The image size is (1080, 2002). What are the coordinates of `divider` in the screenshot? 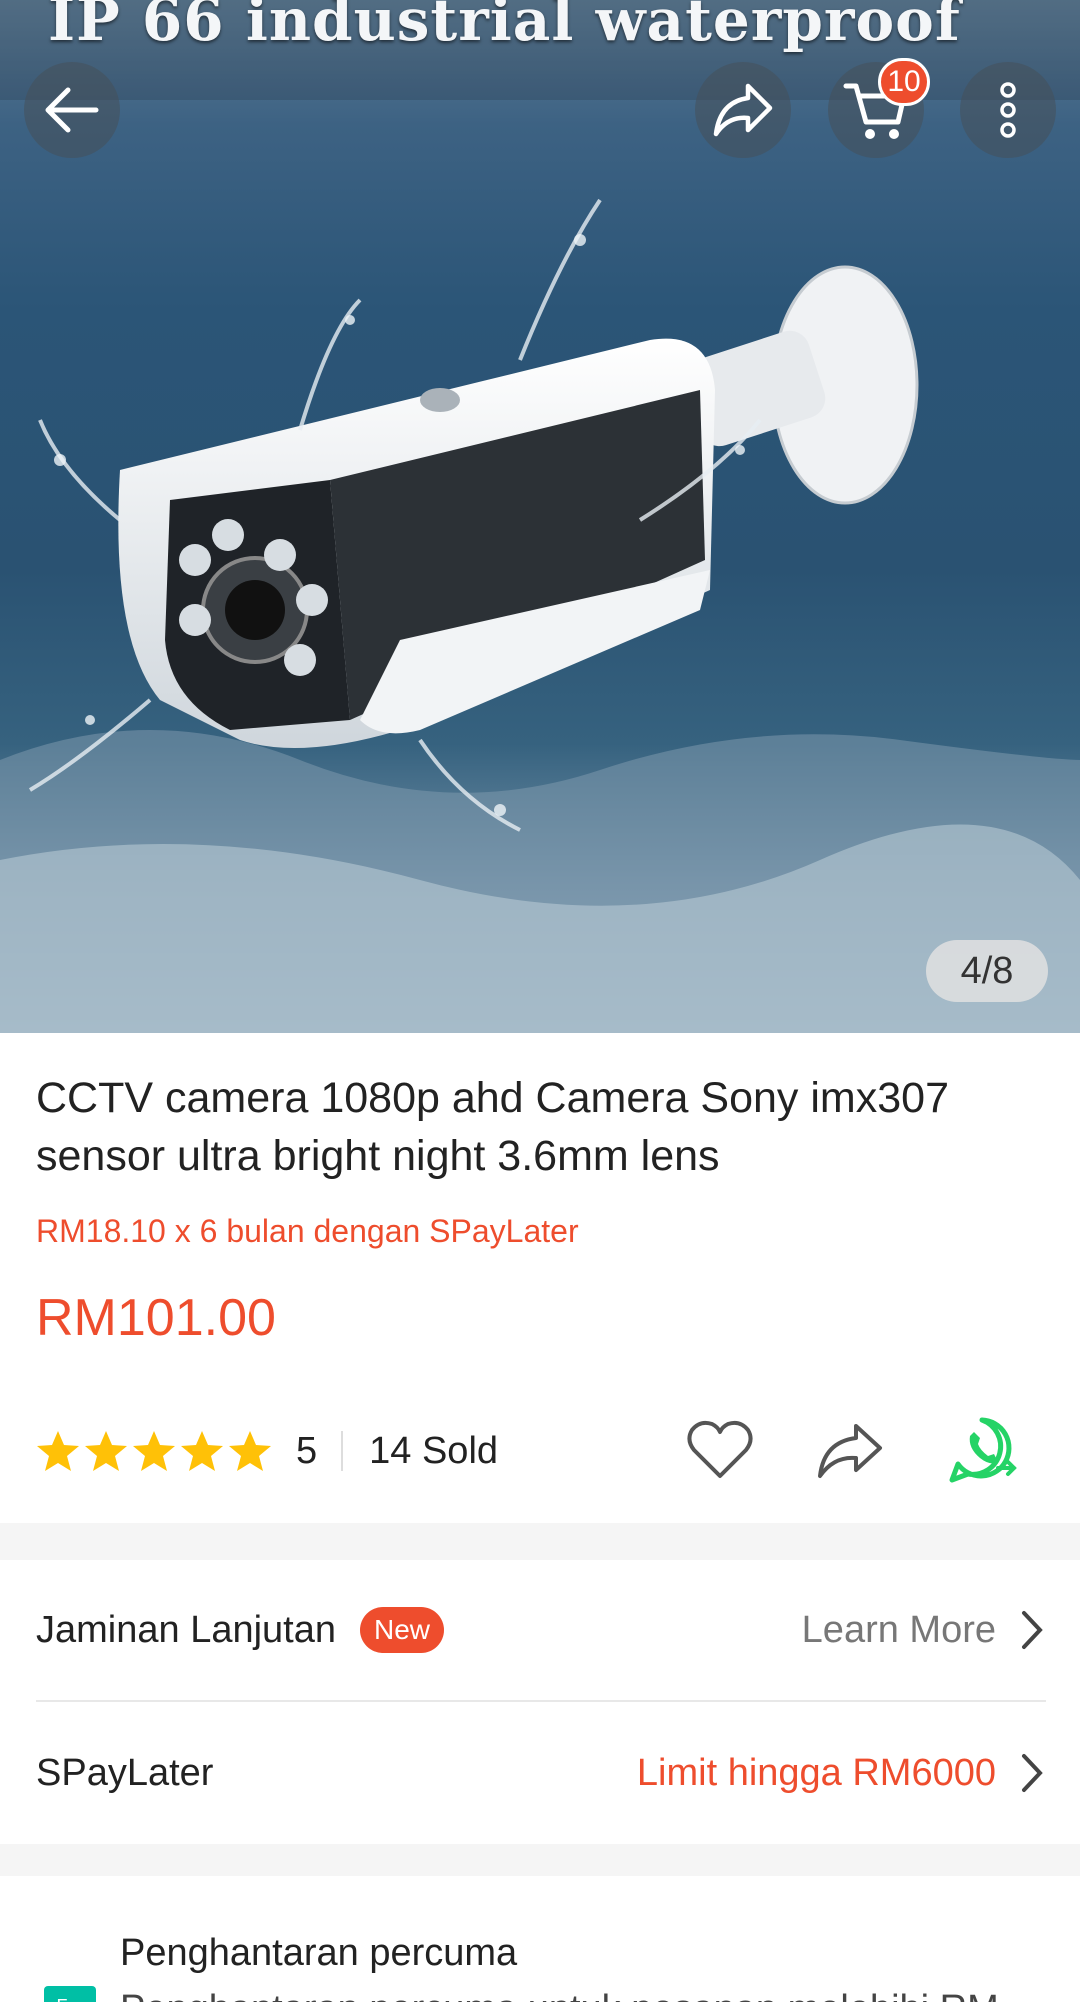 It's located at (342, 1451).